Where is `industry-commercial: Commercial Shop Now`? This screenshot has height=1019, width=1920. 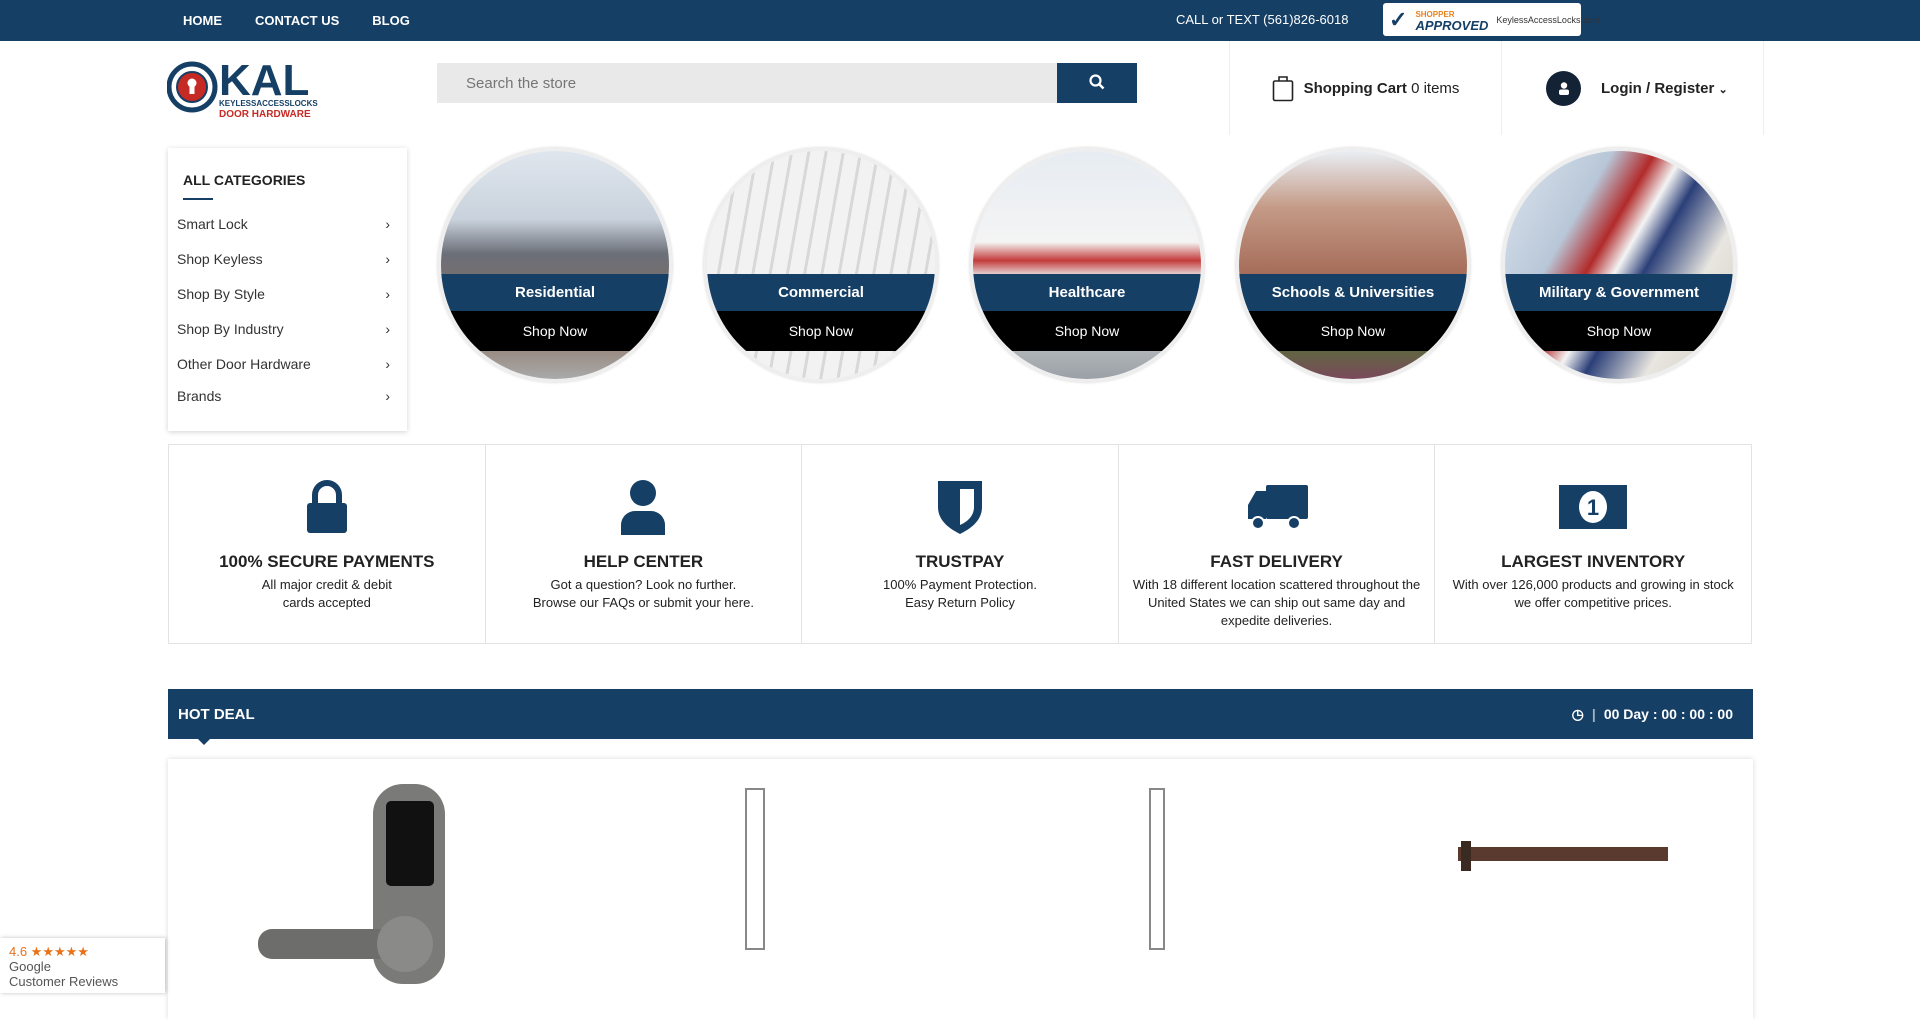 industry-commercial: Commercial Shop Now is located at coordinates (821, 265).